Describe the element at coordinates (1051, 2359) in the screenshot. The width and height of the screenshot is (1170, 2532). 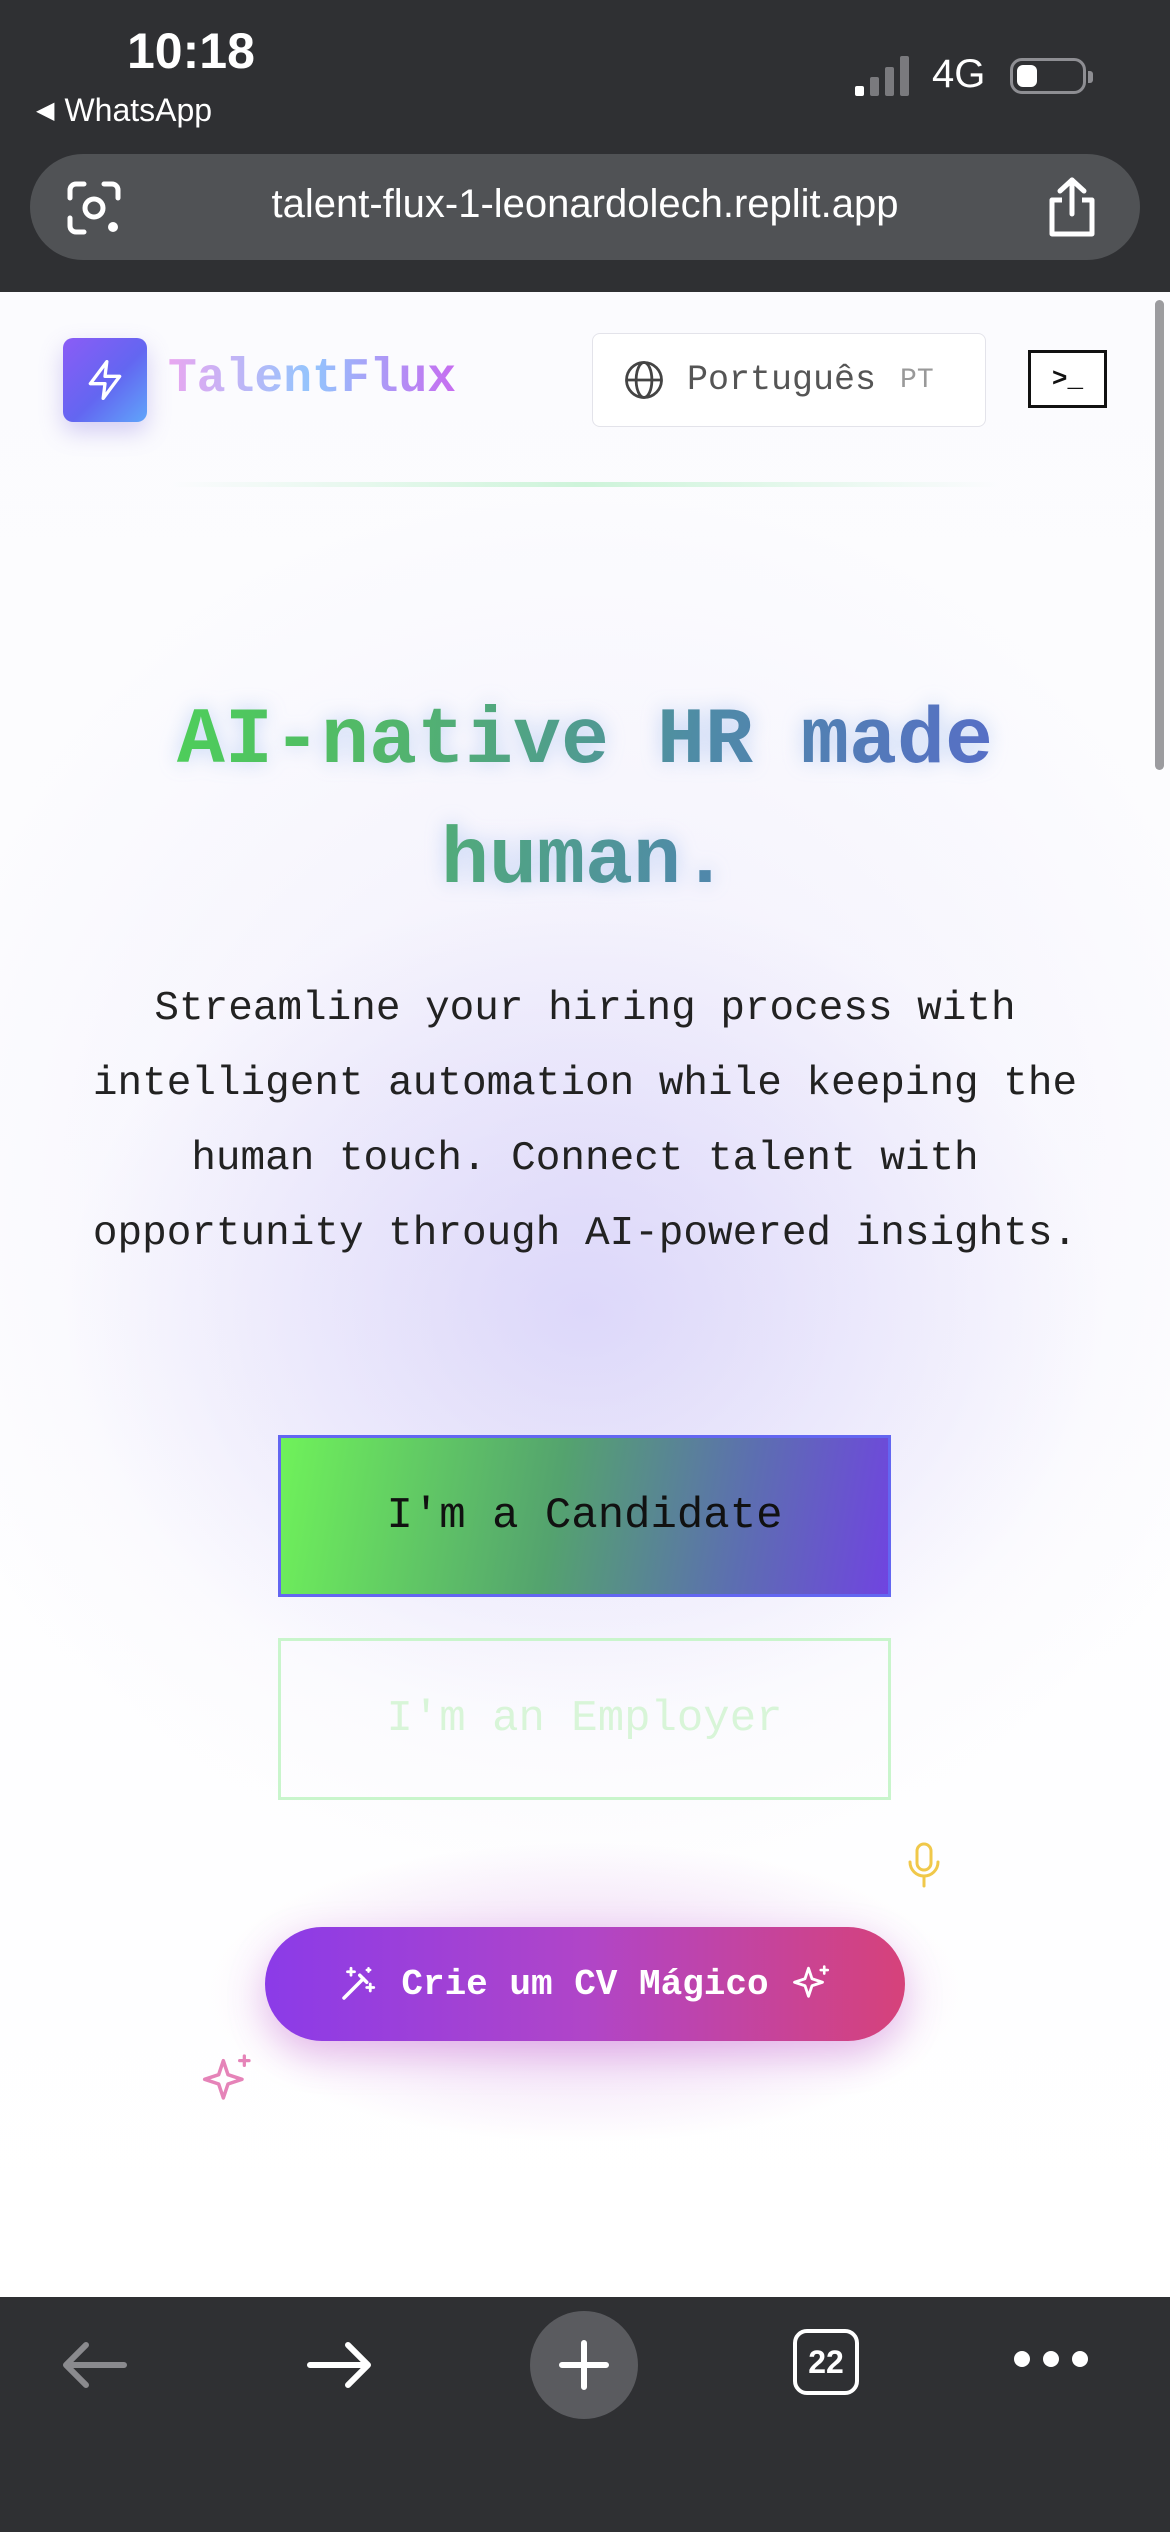
I see `more-menu-icon` at that location.